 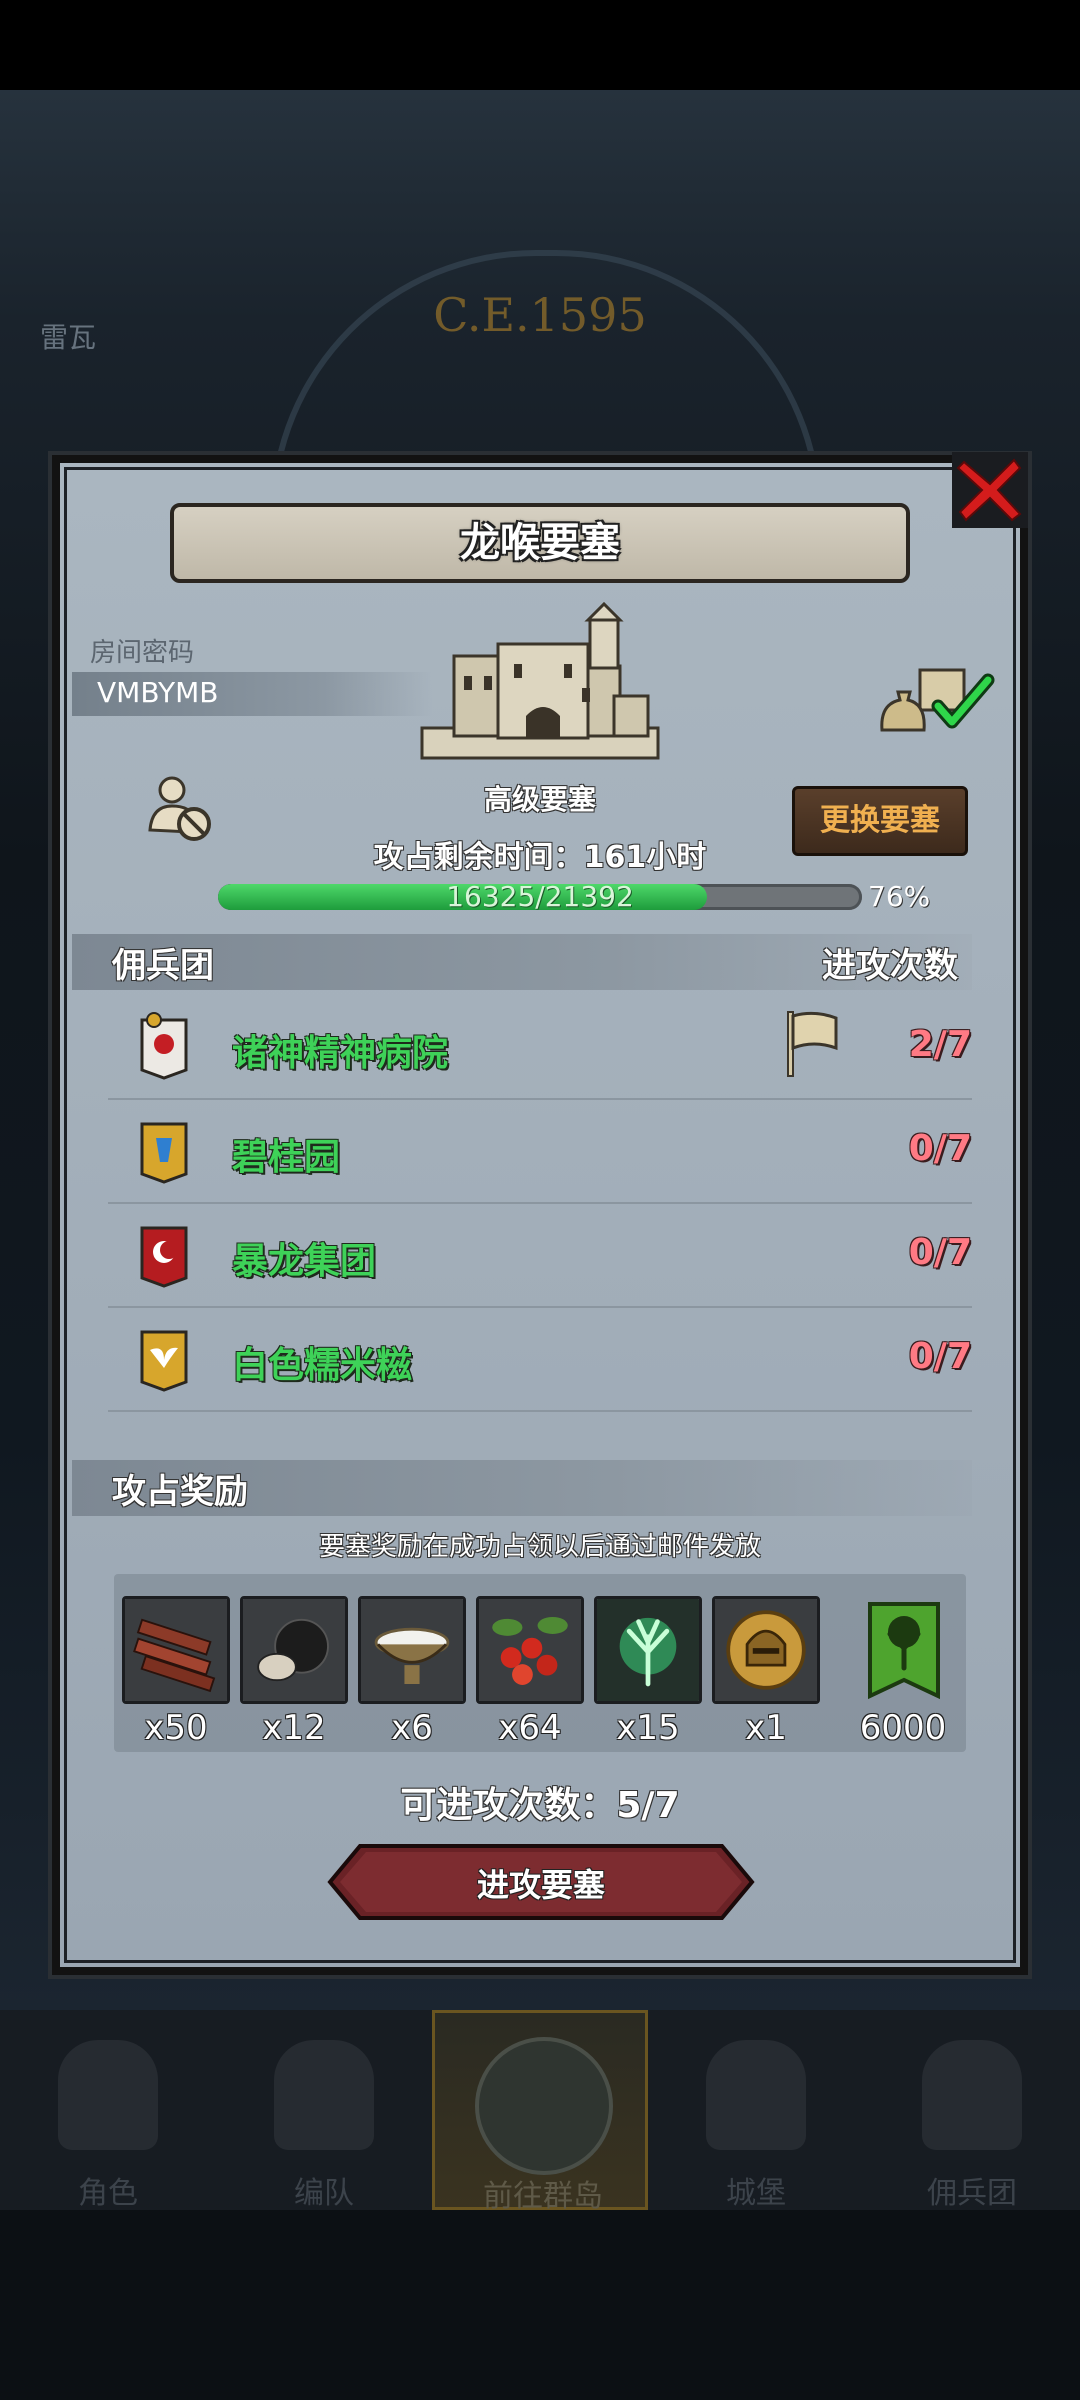 What do you see at coordinates (766, 1650) in the screenshot?
I see `golden-helmet-coin-icon` at bounding box center [766, 1650].